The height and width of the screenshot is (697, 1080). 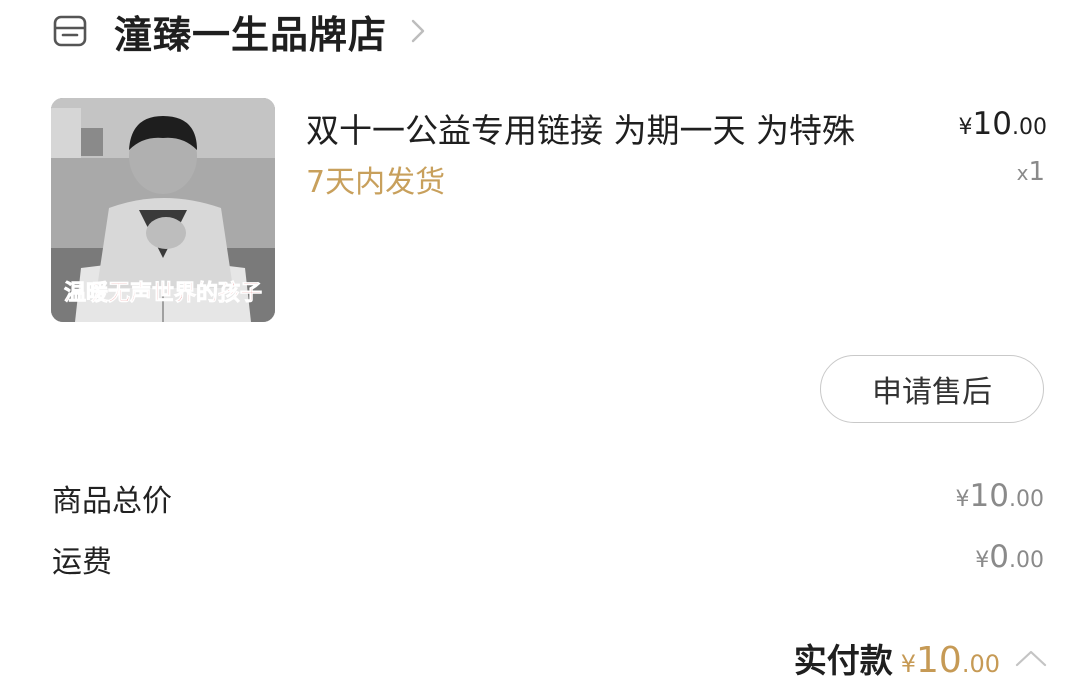 What do you see at coordinates (376, 182) in the screenshot?
I see `product-shipping-note: 7天内发货` at bounding box center [376, 182].